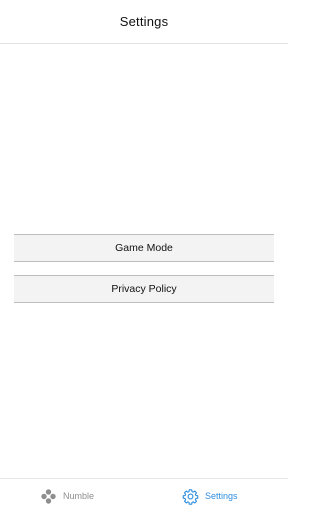 The image size is (320, 512). I want to click on privacy-policy-button: Privacy Policy, so click(144, 289).